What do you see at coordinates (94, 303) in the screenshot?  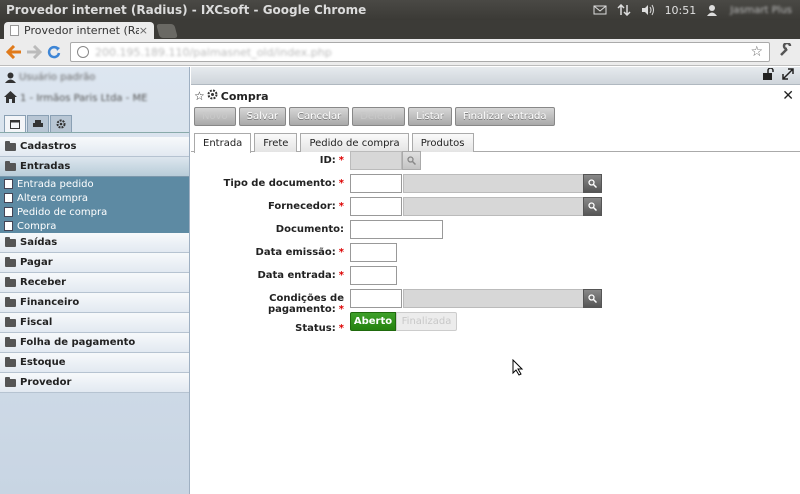 I see `menu-financeiro: Financeiro` at bounding box center [94, 303].